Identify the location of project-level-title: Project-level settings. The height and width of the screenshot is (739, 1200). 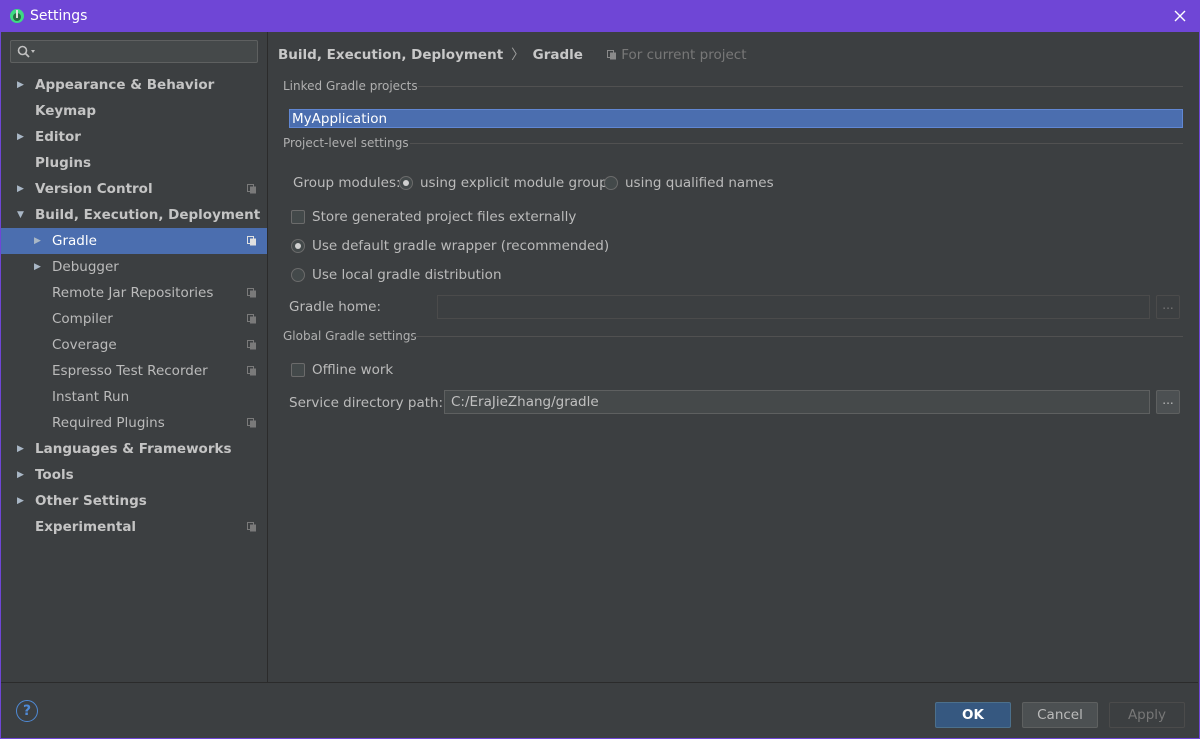
(346, 143).